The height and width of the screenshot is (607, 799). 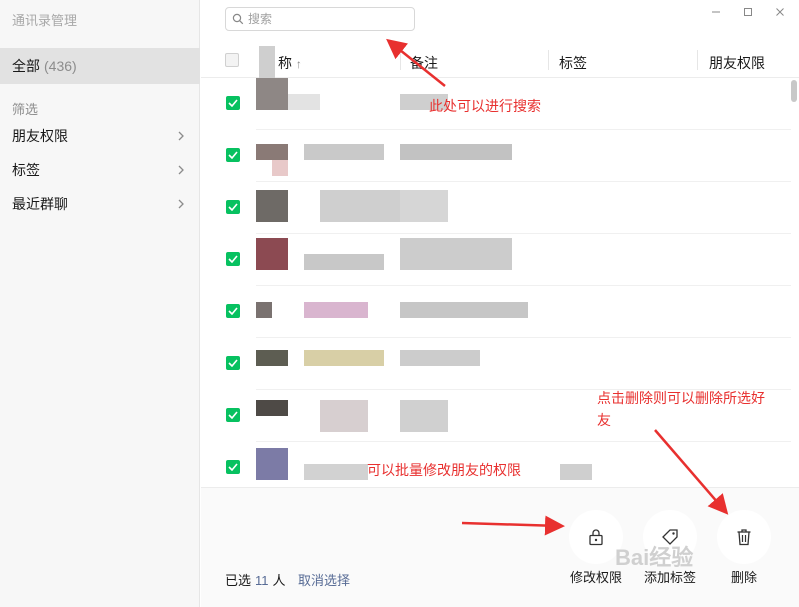 I want to click on watermark: Bai经验, so click(x=654, y=557).